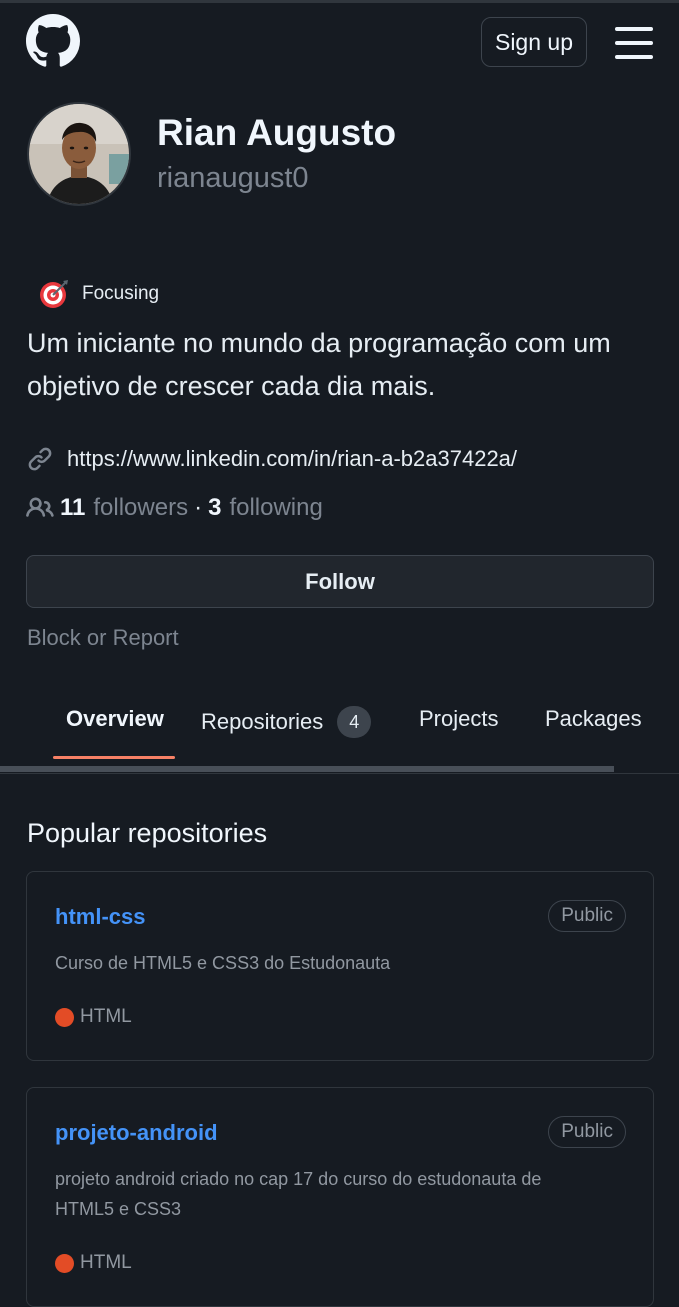 Image resolution: width=679 pixels, height=1307 pixels. I want to click on active-tab-indicator, so click(114, 757).